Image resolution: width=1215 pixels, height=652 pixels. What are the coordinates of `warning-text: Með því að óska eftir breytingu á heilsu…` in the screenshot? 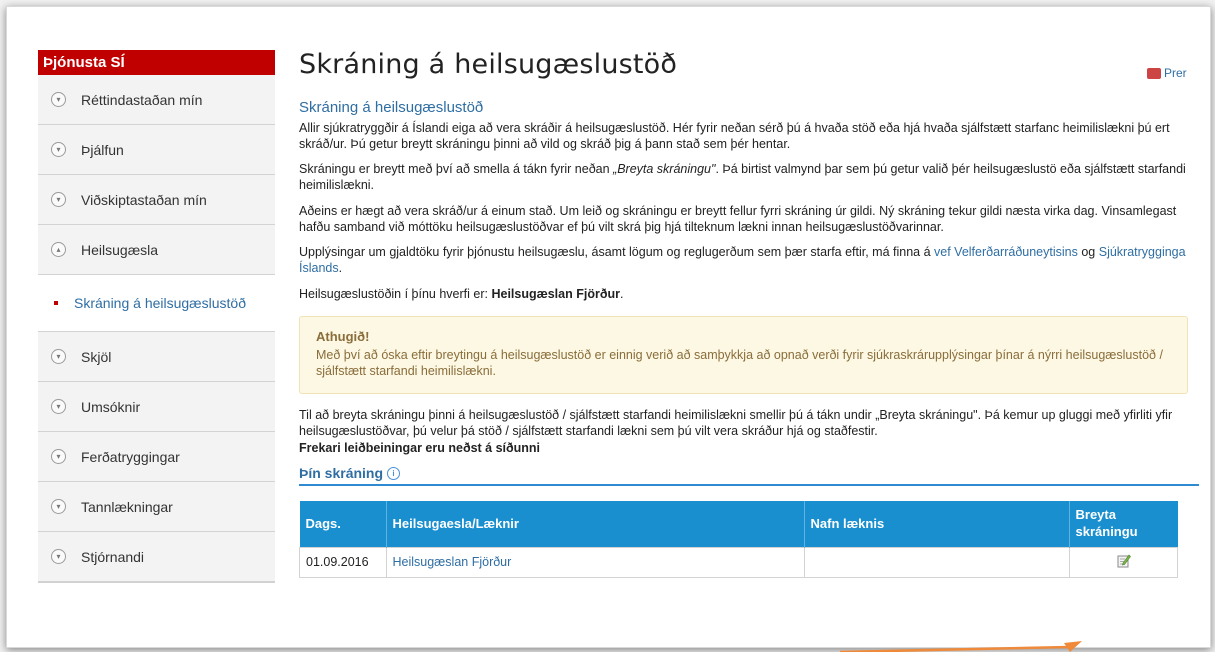 It's located at (739, 362).